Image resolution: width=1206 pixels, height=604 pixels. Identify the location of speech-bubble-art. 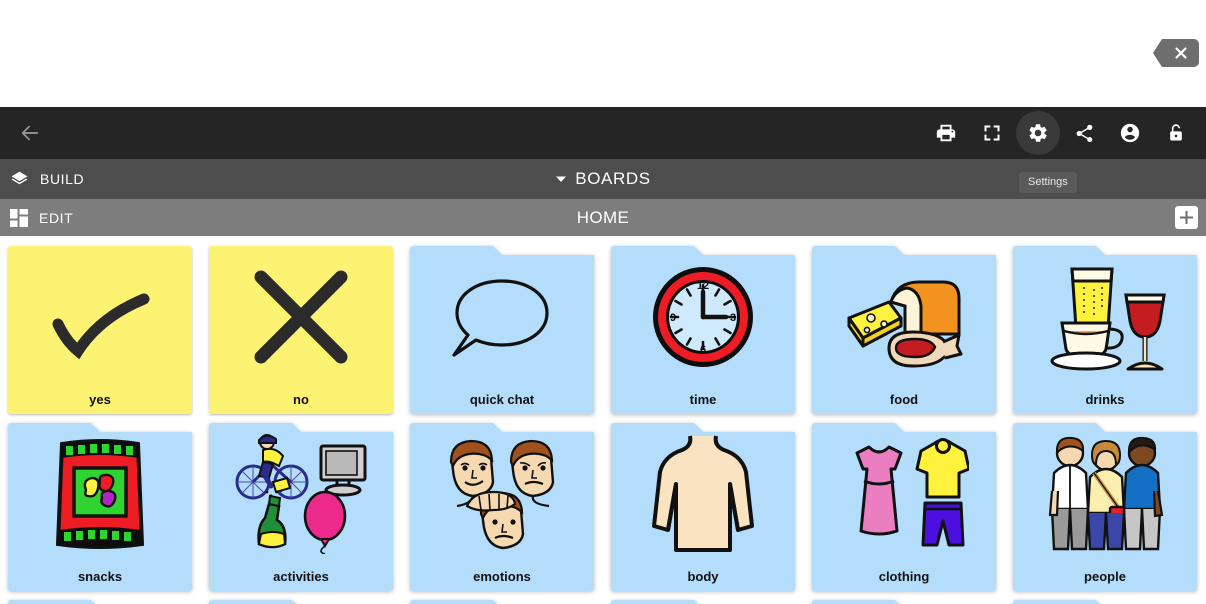
(502, 317).